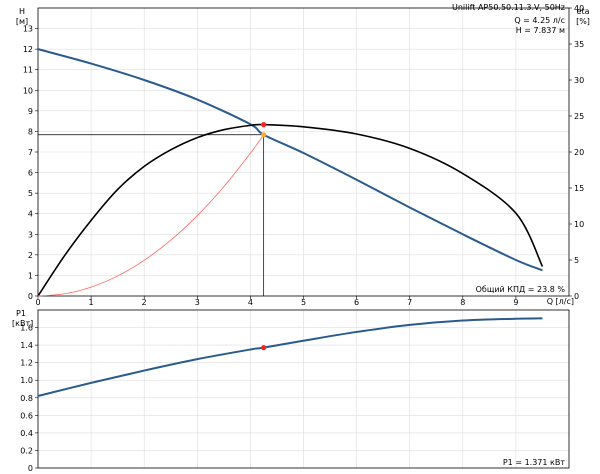 This screenshot has height=474, width=600. I want to click on power-axis-label: P1, so click(21, 313).